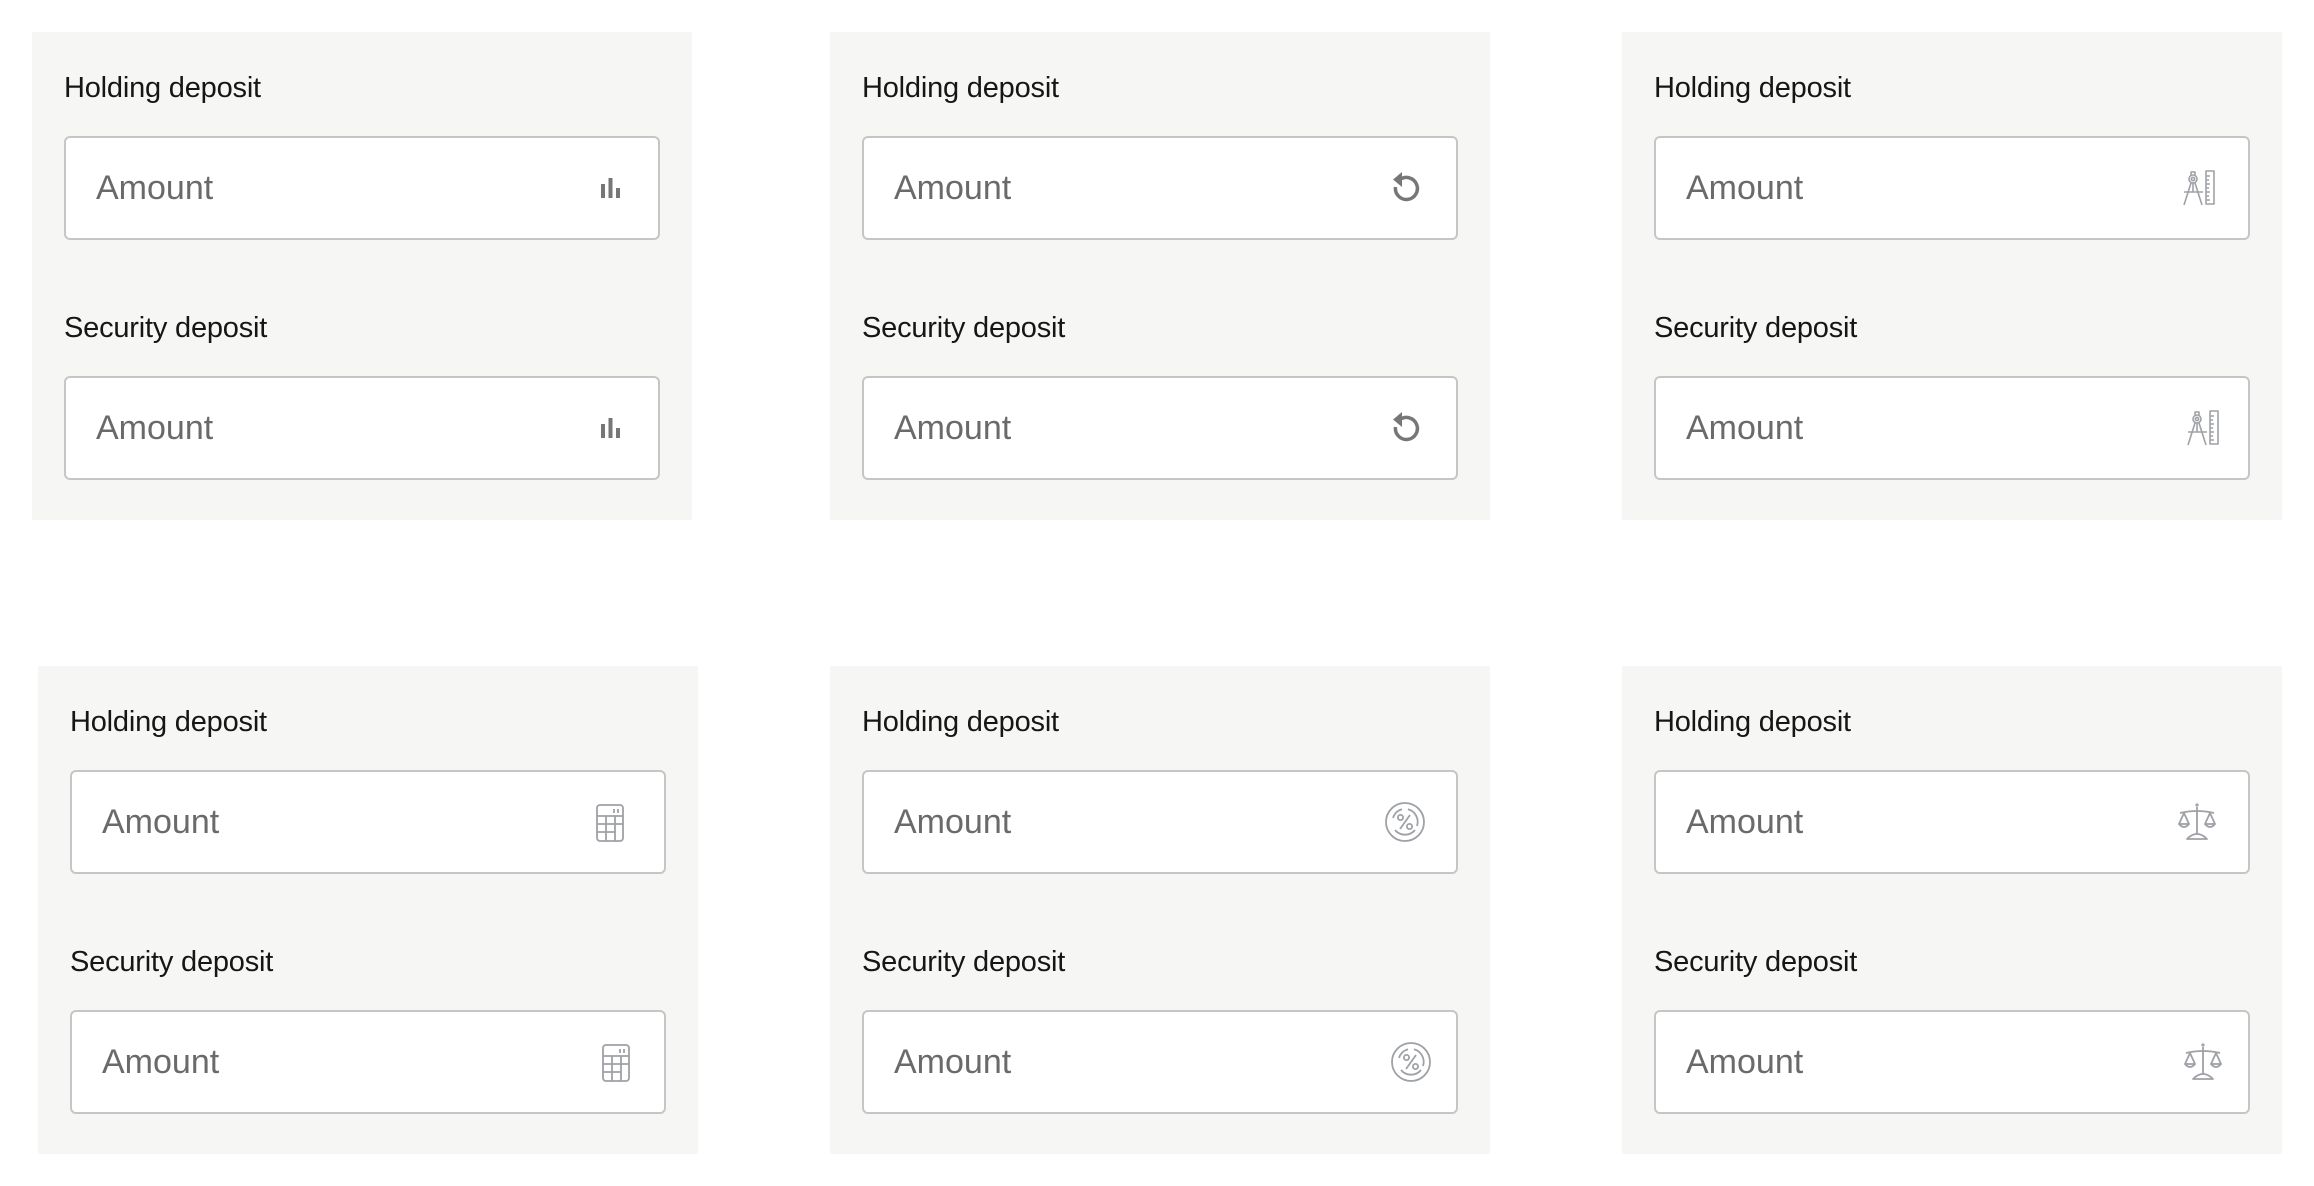 The image size is (2314, 1186). What do you see at coordinates (362, 276) in the screenshot?
I see `deposit-panel-bar-chart: Holding deposit Security deposit` at bounding box center [362, 276].